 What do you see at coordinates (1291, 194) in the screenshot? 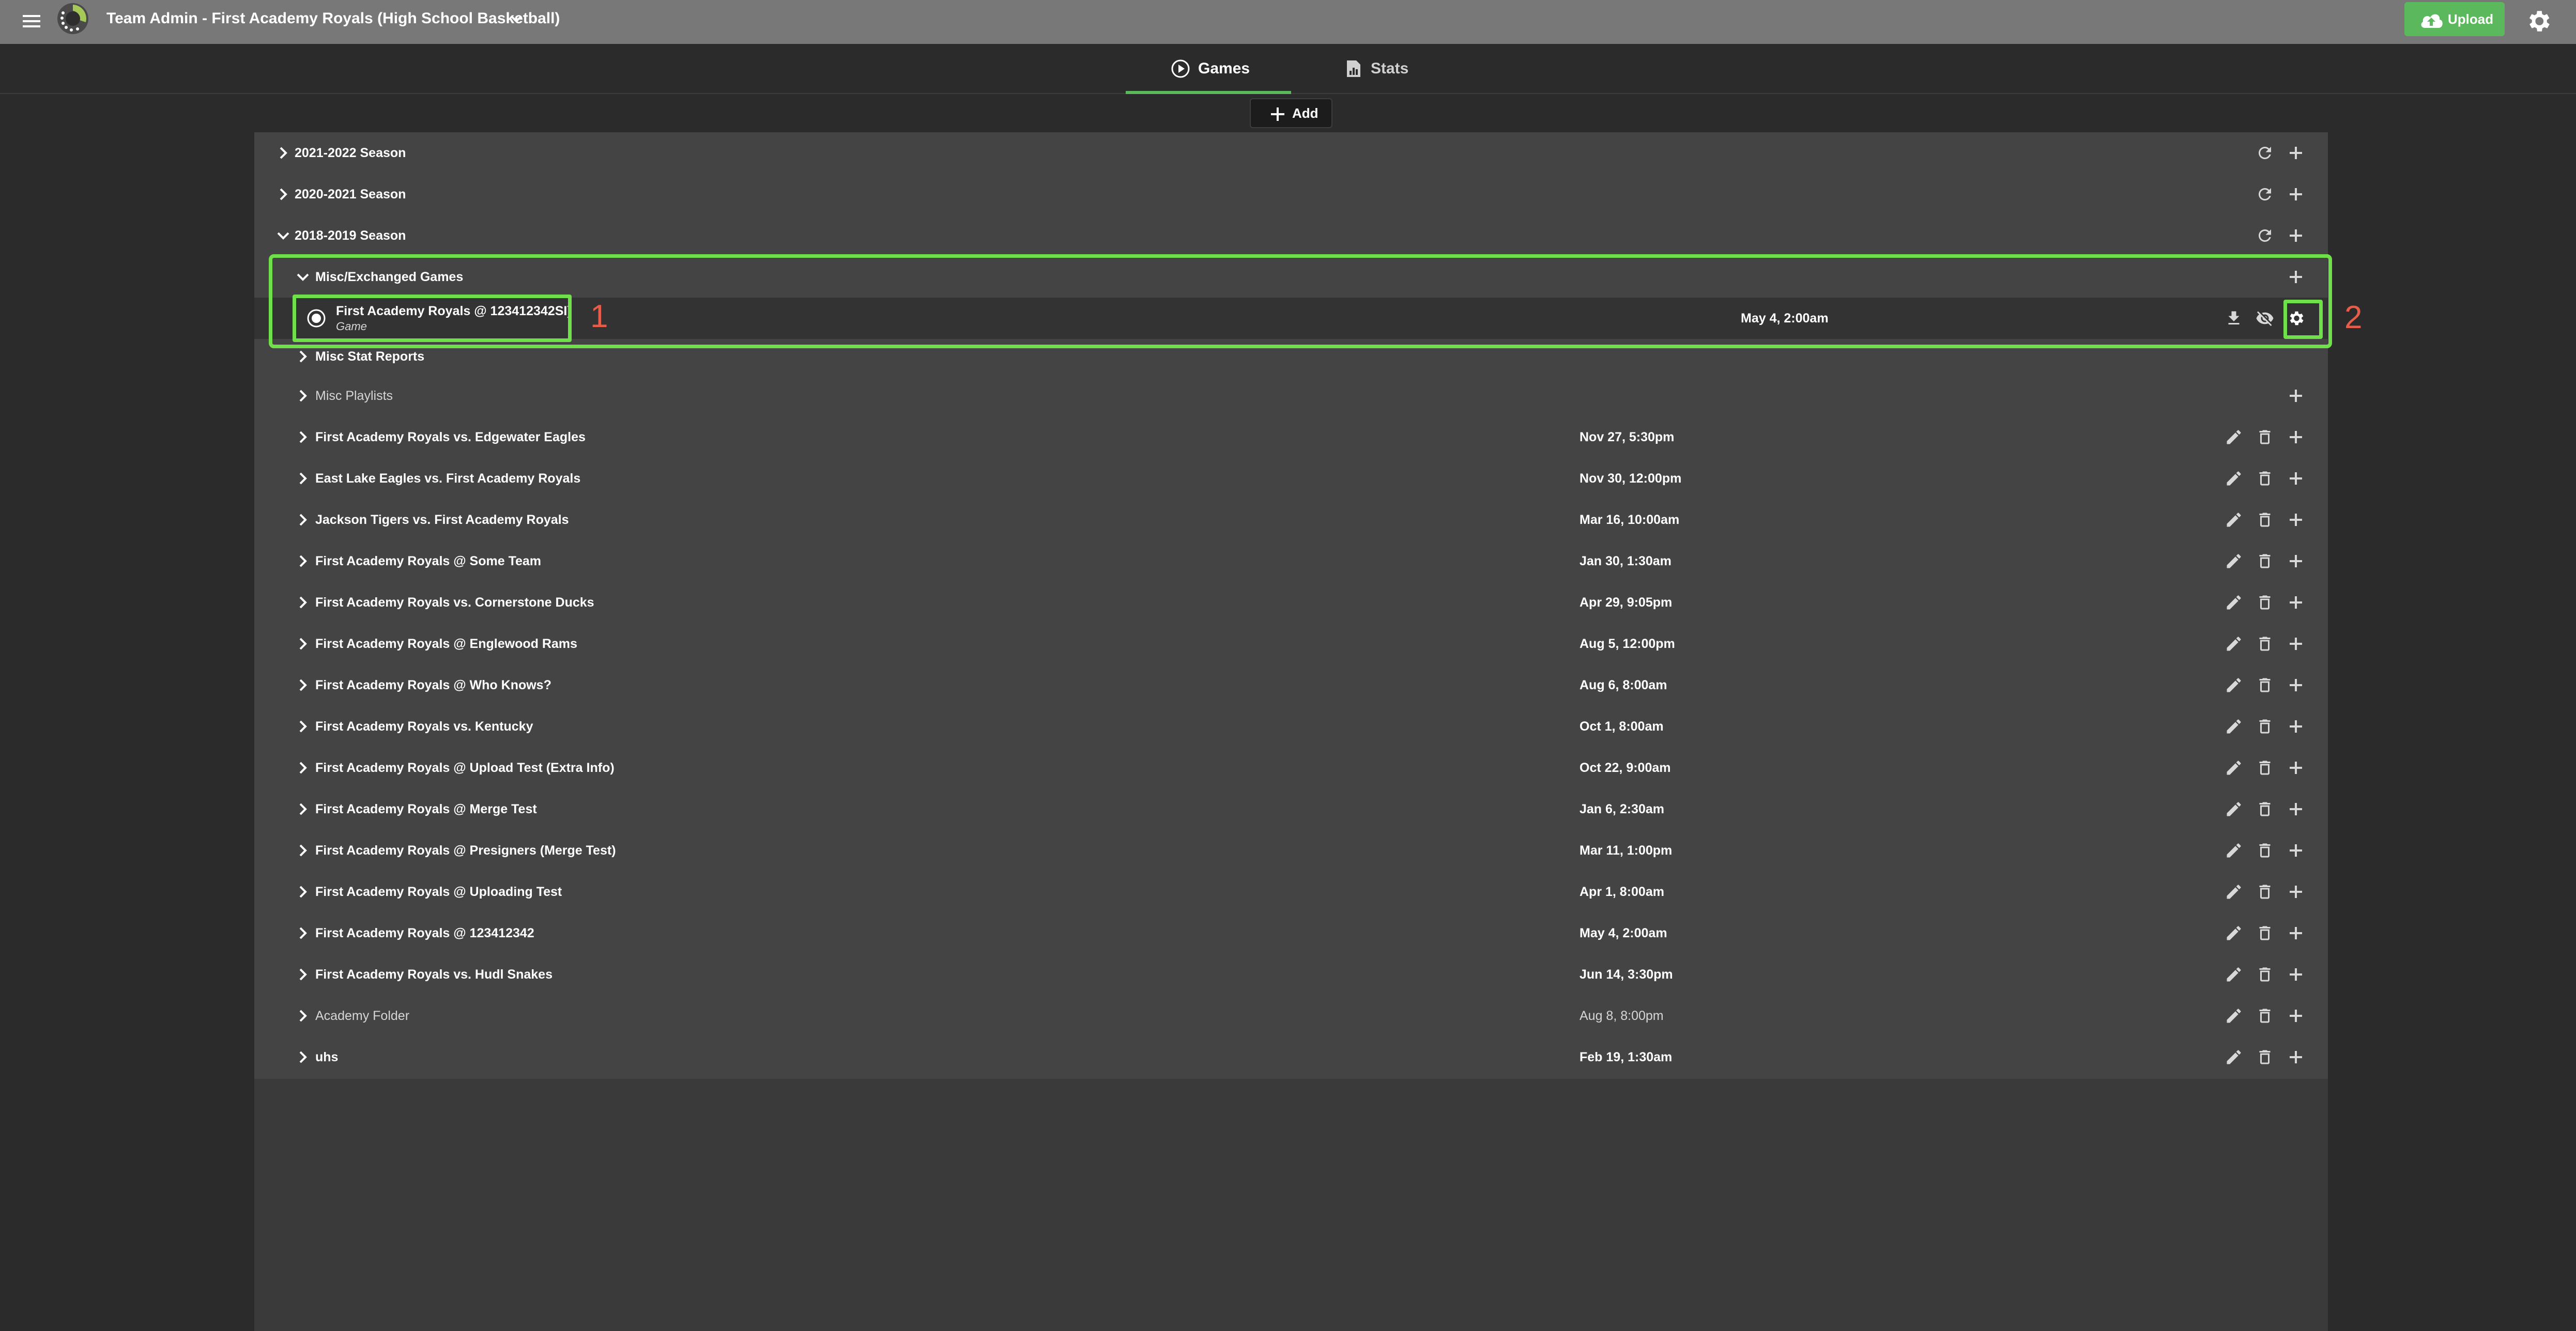
I see `season-row: 2020-2021 Season` at bounding box center [1291, 194].